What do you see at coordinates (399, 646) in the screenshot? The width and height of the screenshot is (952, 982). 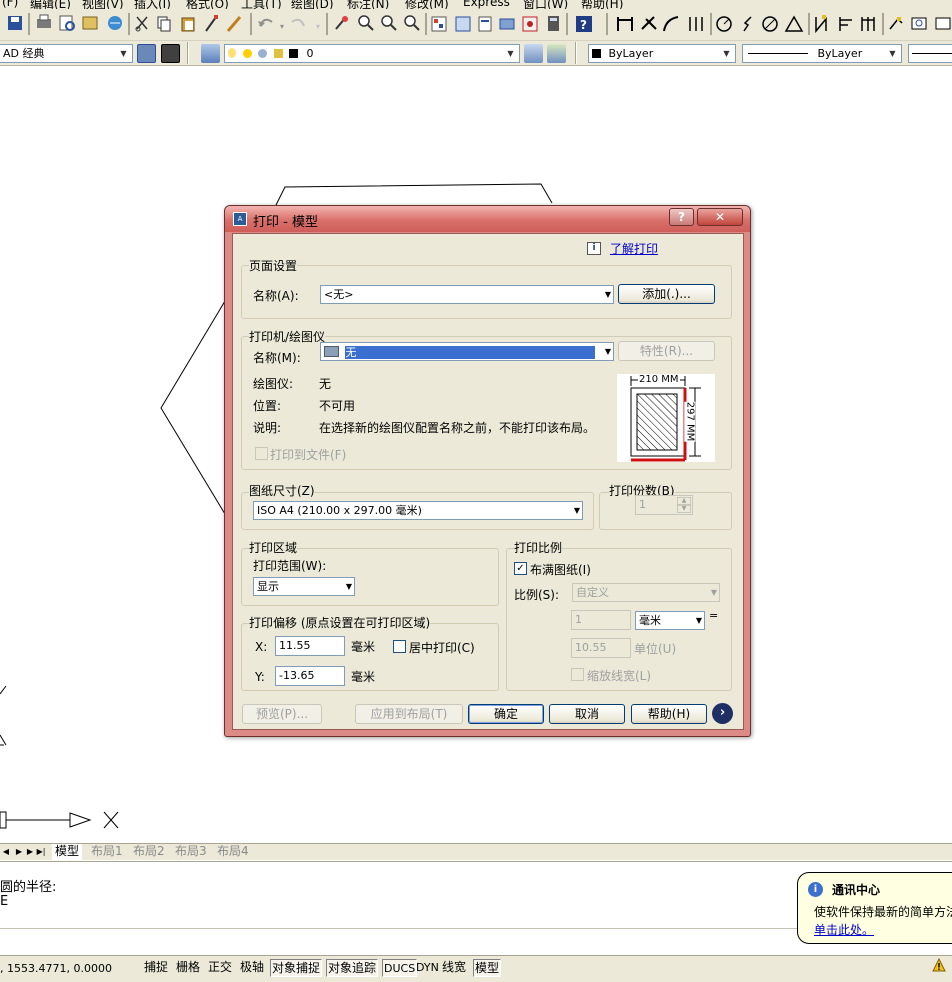 I see `center-plot-checkbox` at bounding box center [399, 646].